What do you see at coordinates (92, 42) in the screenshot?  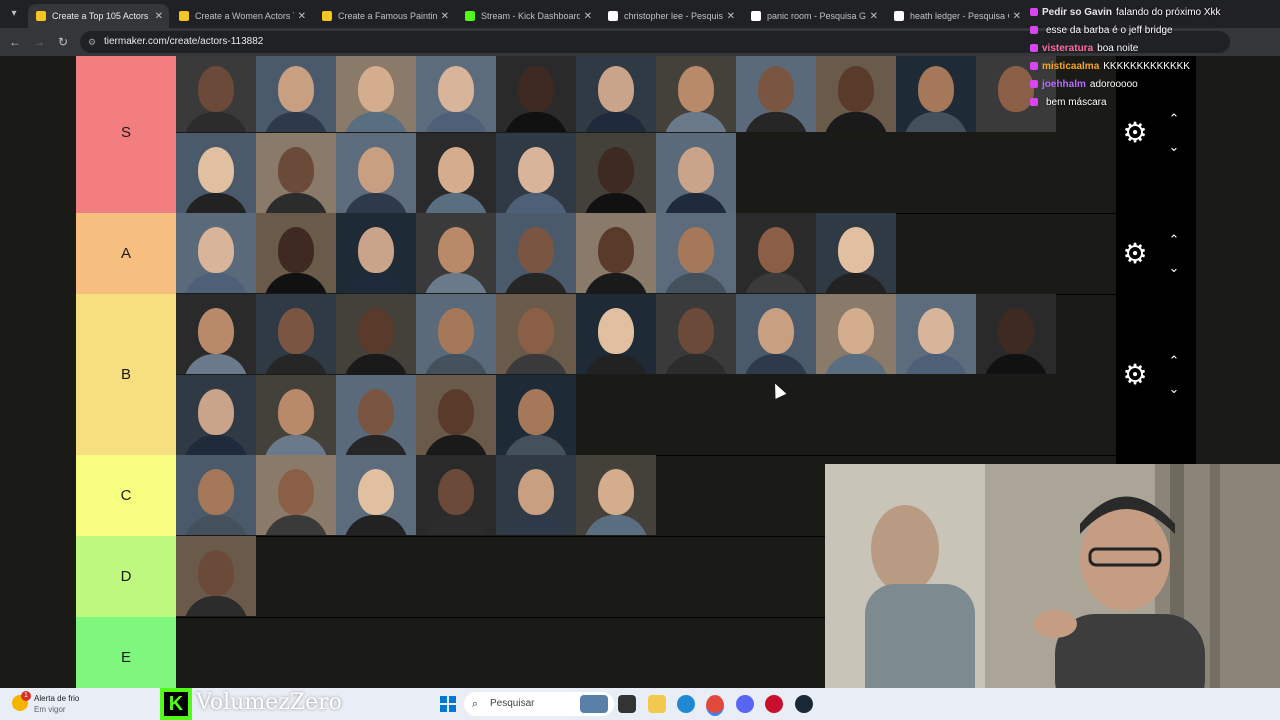 I see `site-info-icon: ⚙` at bounding box center [92, 42].